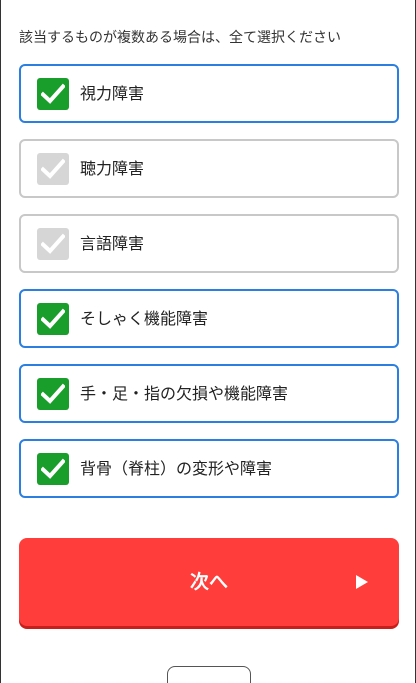 Image resolution: width=416 pixels, height=683 pixels. I want to click on option-label: 背骨（脊柱）の変形や障害, so click(176, 468).